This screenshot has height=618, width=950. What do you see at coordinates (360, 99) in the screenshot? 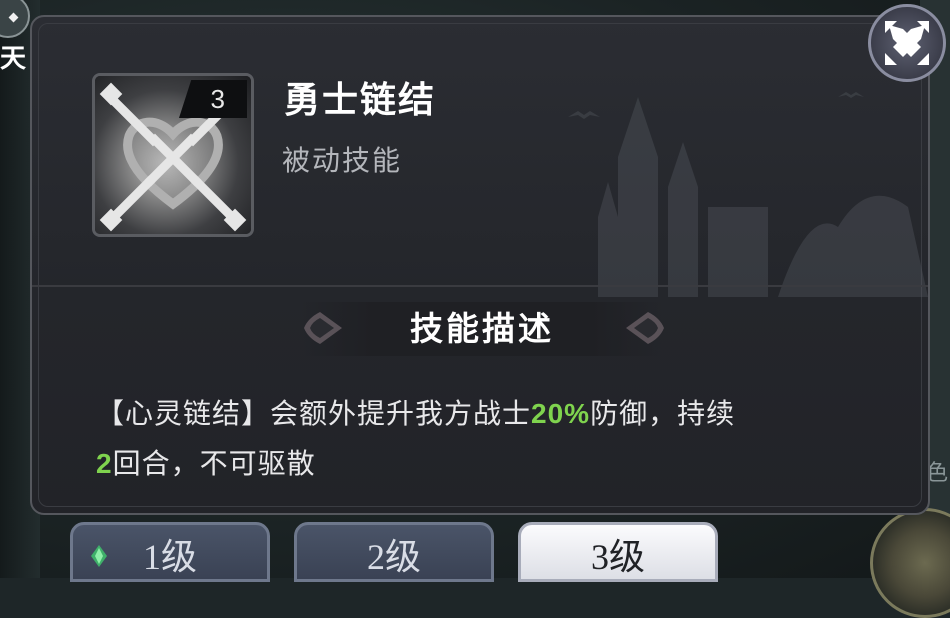
I see `skill-name: 勇士链结` at bounding box center [360, 99].